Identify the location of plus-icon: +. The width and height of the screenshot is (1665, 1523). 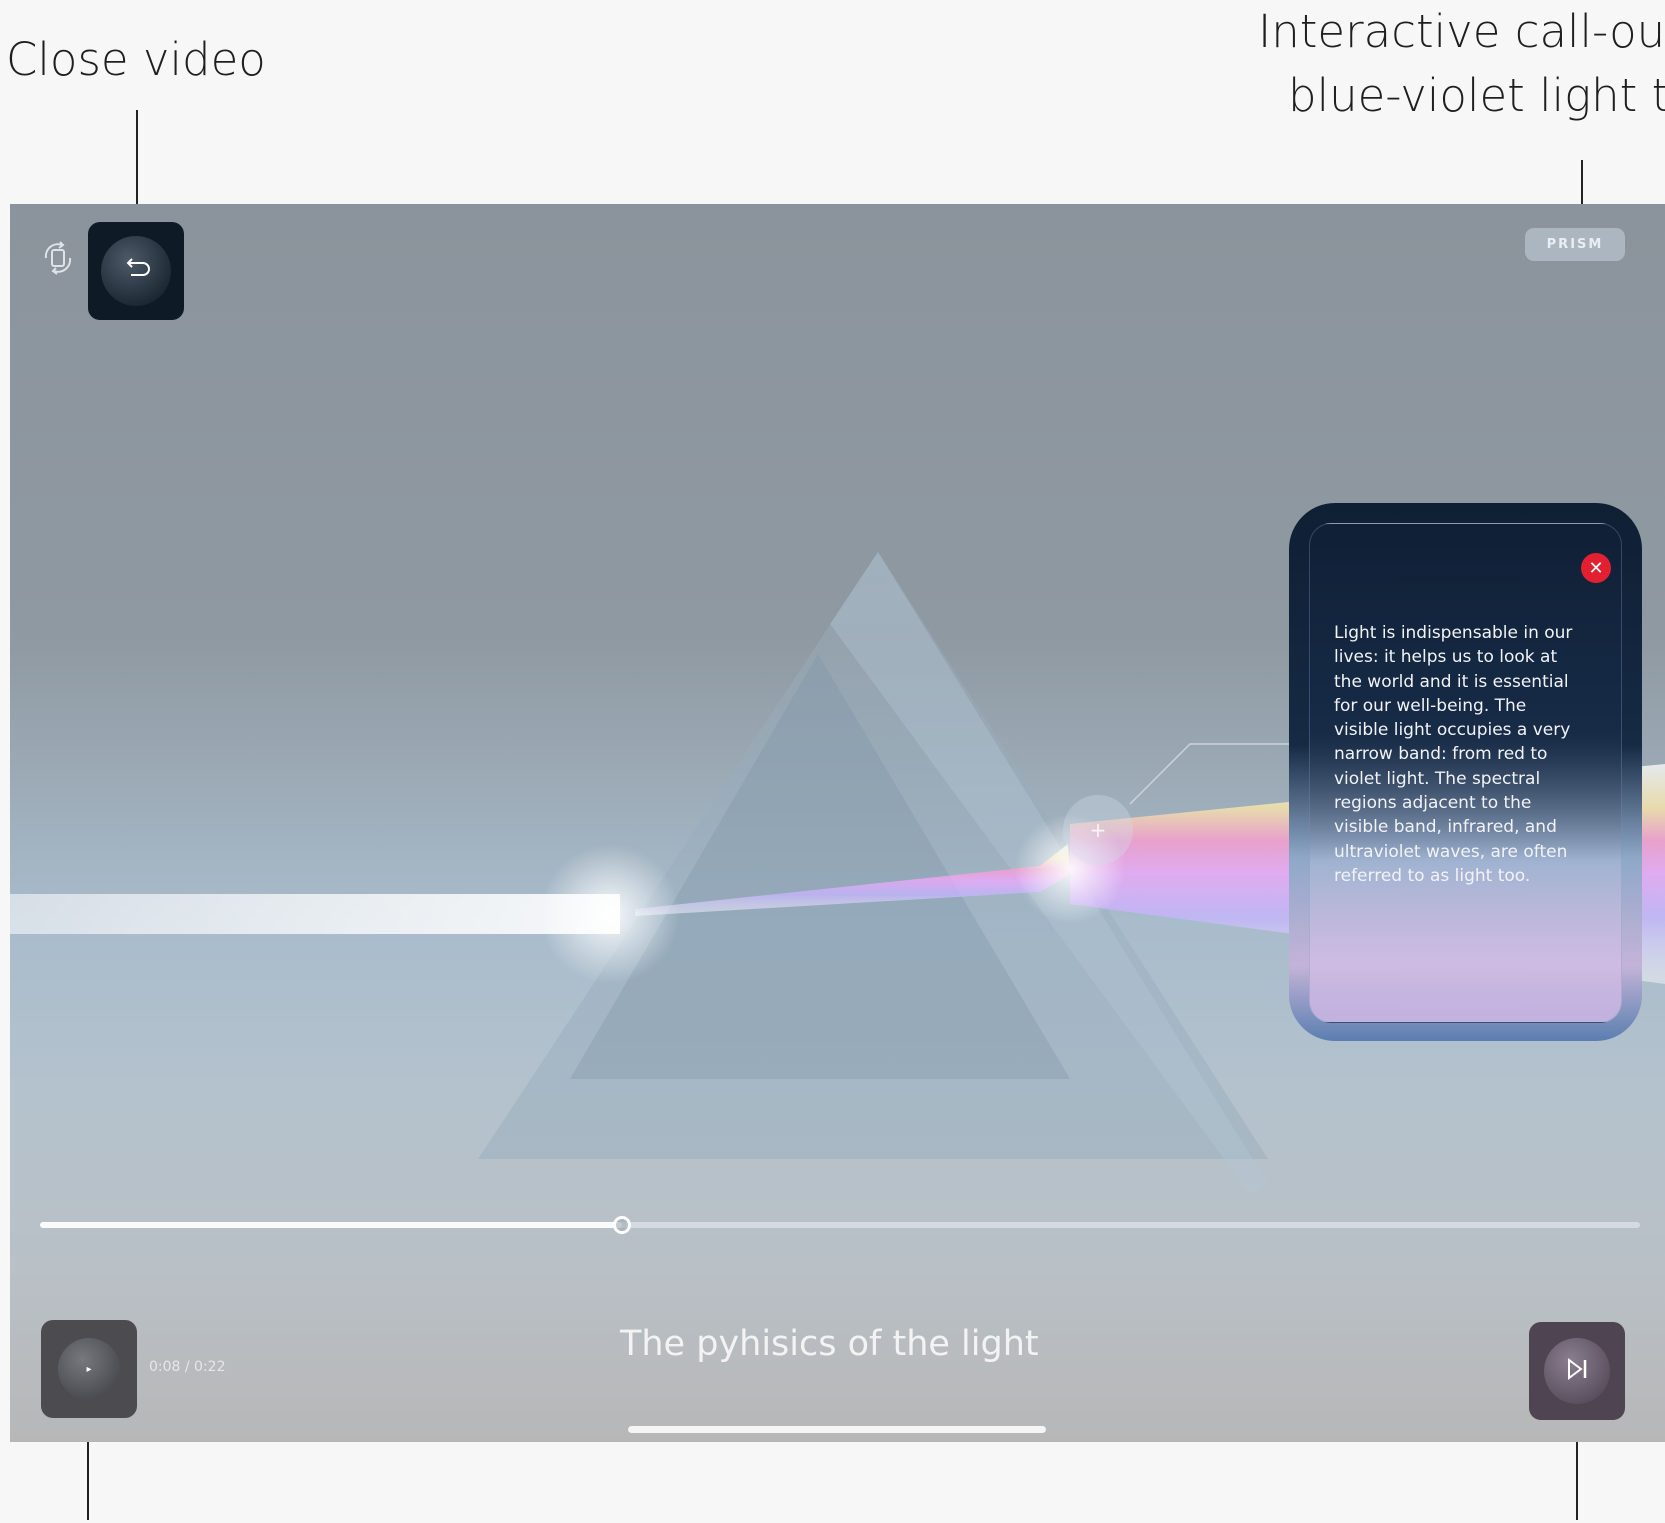
(1098, 830).